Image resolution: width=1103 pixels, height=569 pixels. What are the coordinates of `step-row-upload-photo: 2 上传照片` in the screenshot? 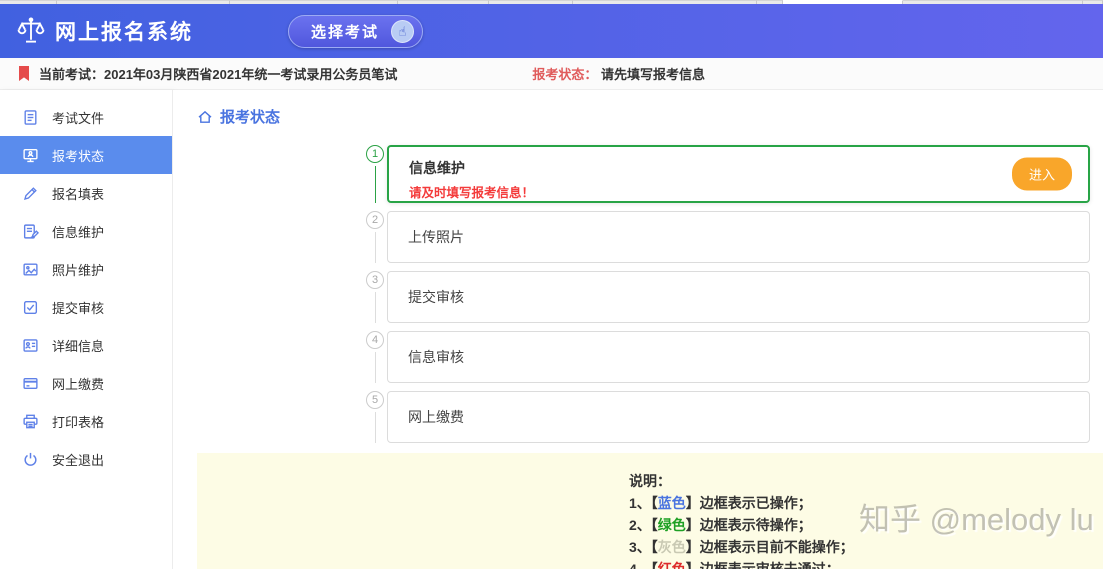 It's located at (733, 237).